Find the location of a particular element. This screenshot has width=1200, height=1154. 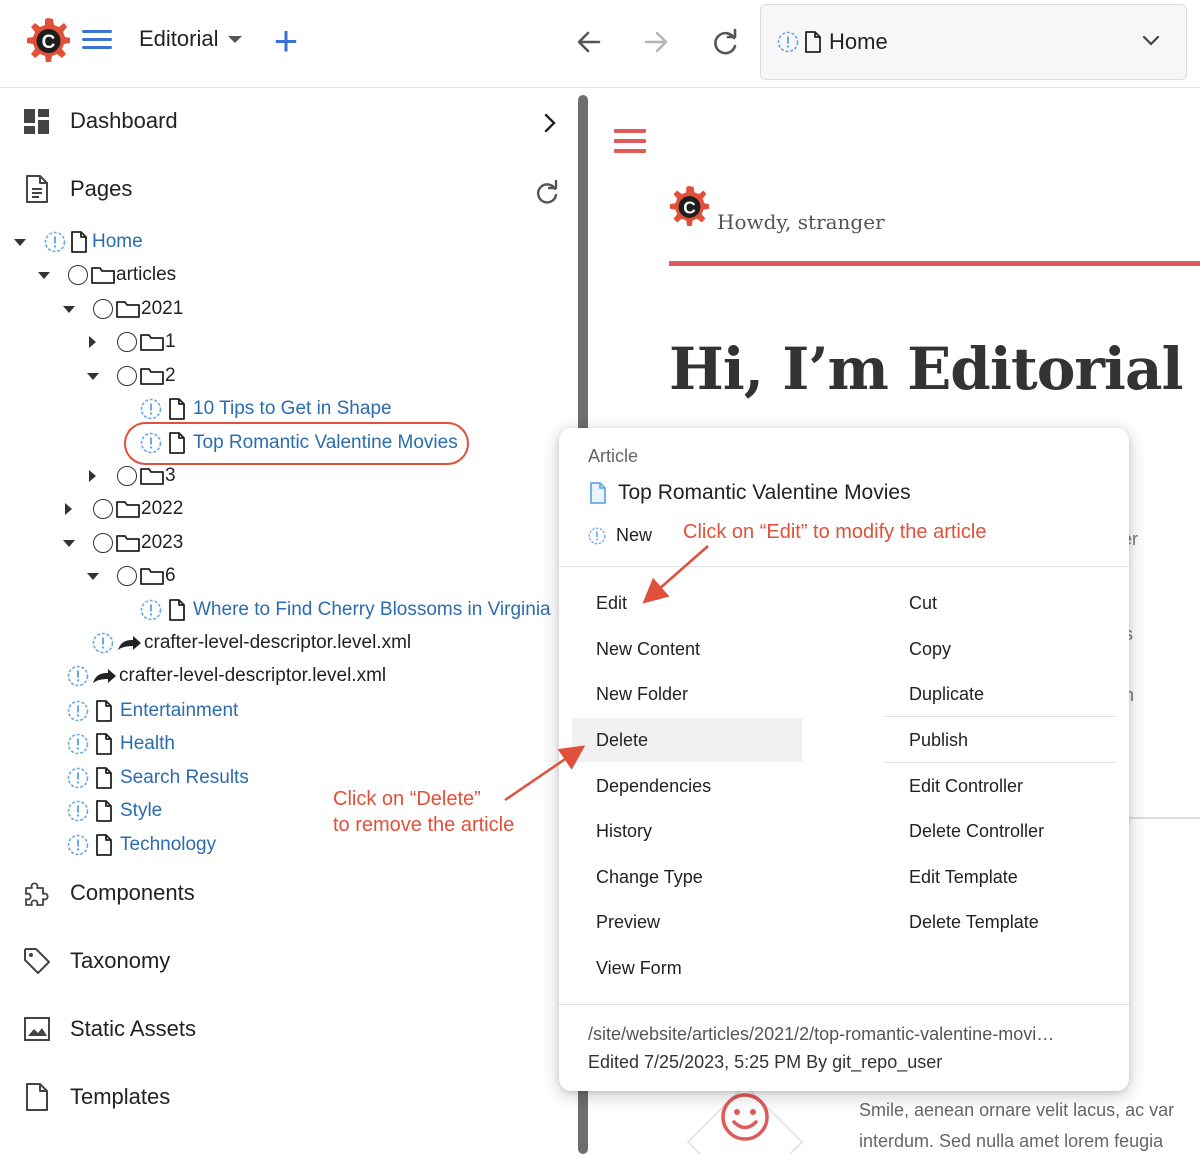

menu-item-history: History is located at coordinates (687, 831).